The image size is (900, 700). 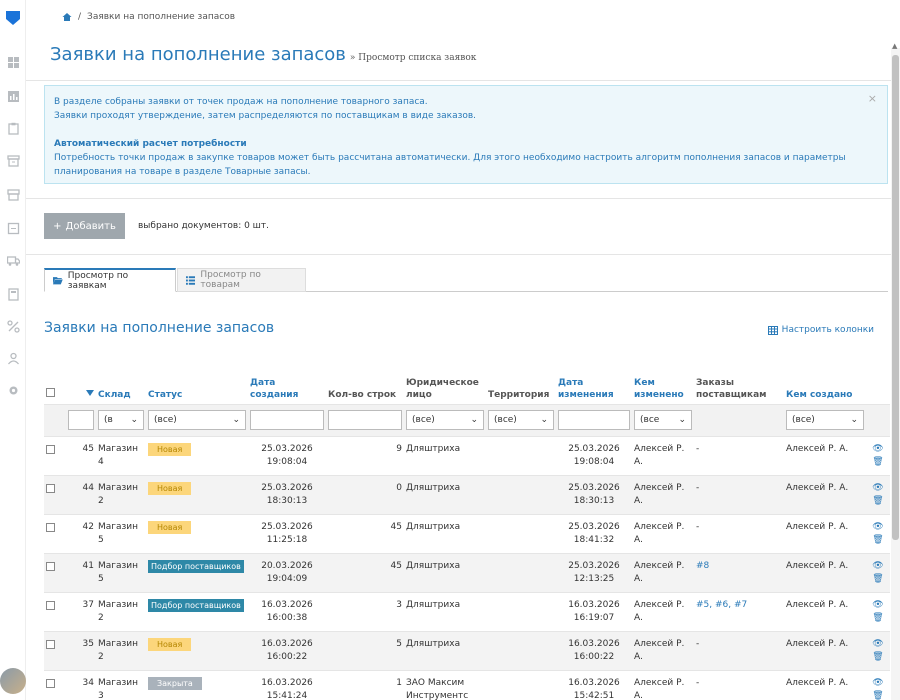 I want to click on cell-warehouse: Магазин 4, so click(x=121, y=455).